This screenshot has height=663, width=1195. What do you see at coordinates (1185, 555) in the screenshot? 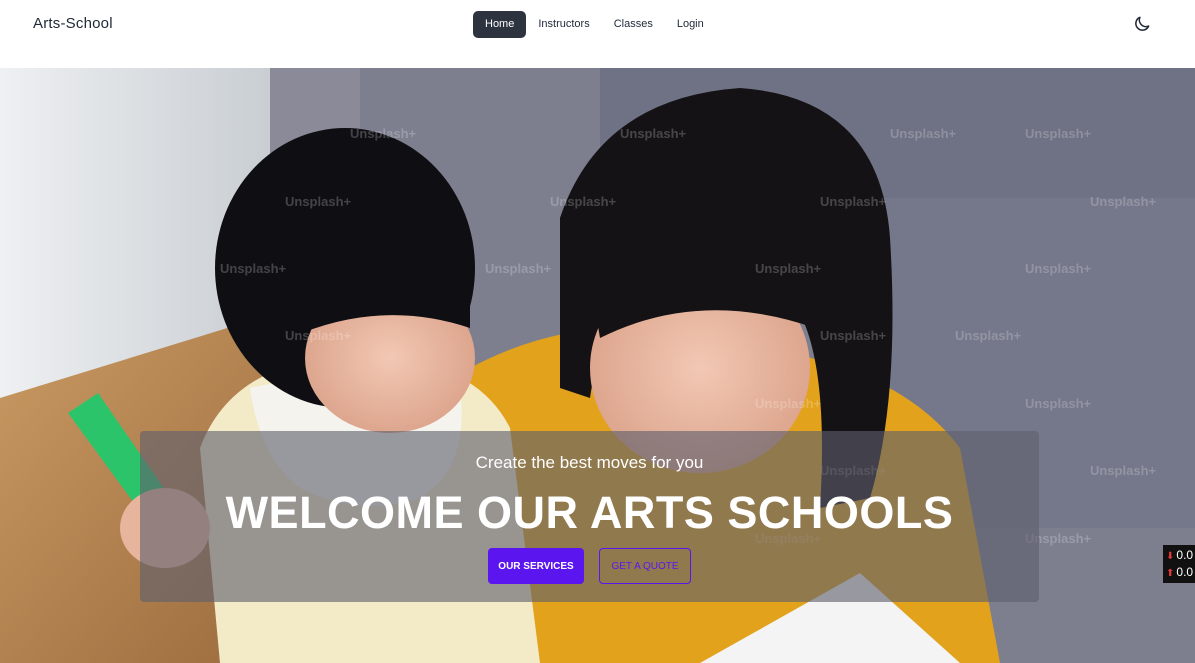
I see `download-speed: 0.0` at bounding box center [1185, 555].